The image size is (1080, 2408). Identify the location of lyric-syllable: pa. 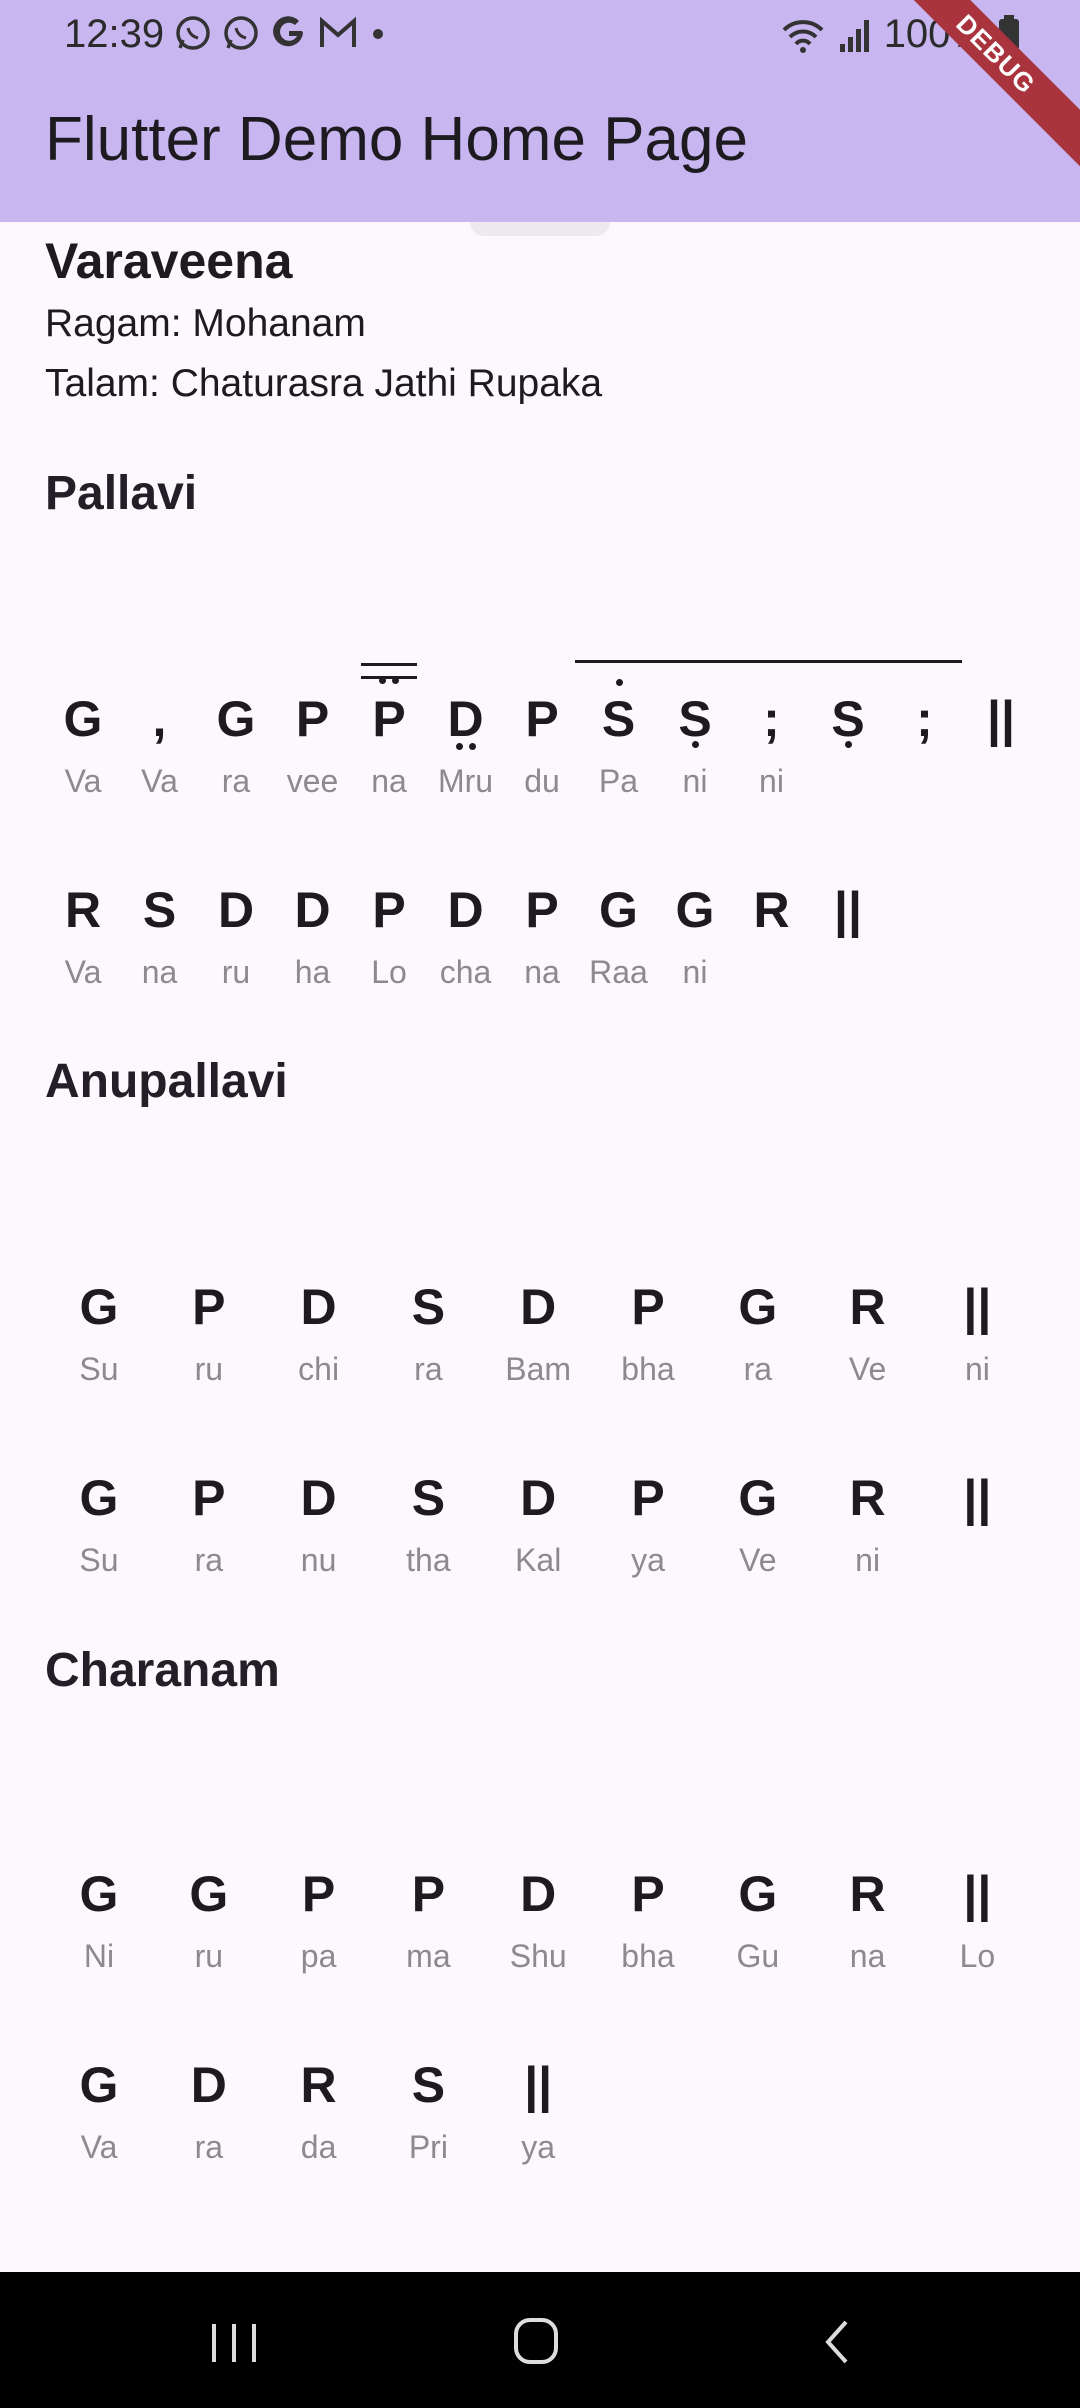
(318, 1956).